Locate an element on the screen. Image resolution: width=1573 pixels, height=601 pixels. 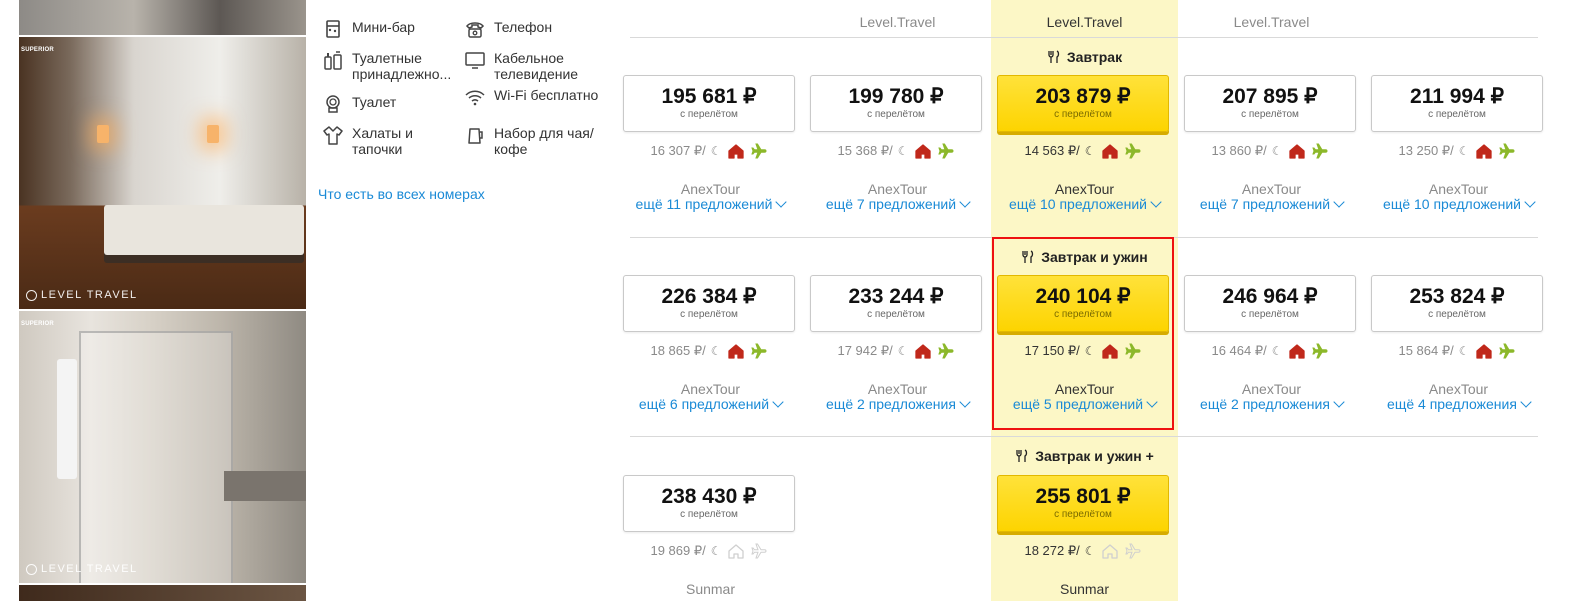
per-night-value: 16 464 ₽/ is located at coordinates (1239, 350).